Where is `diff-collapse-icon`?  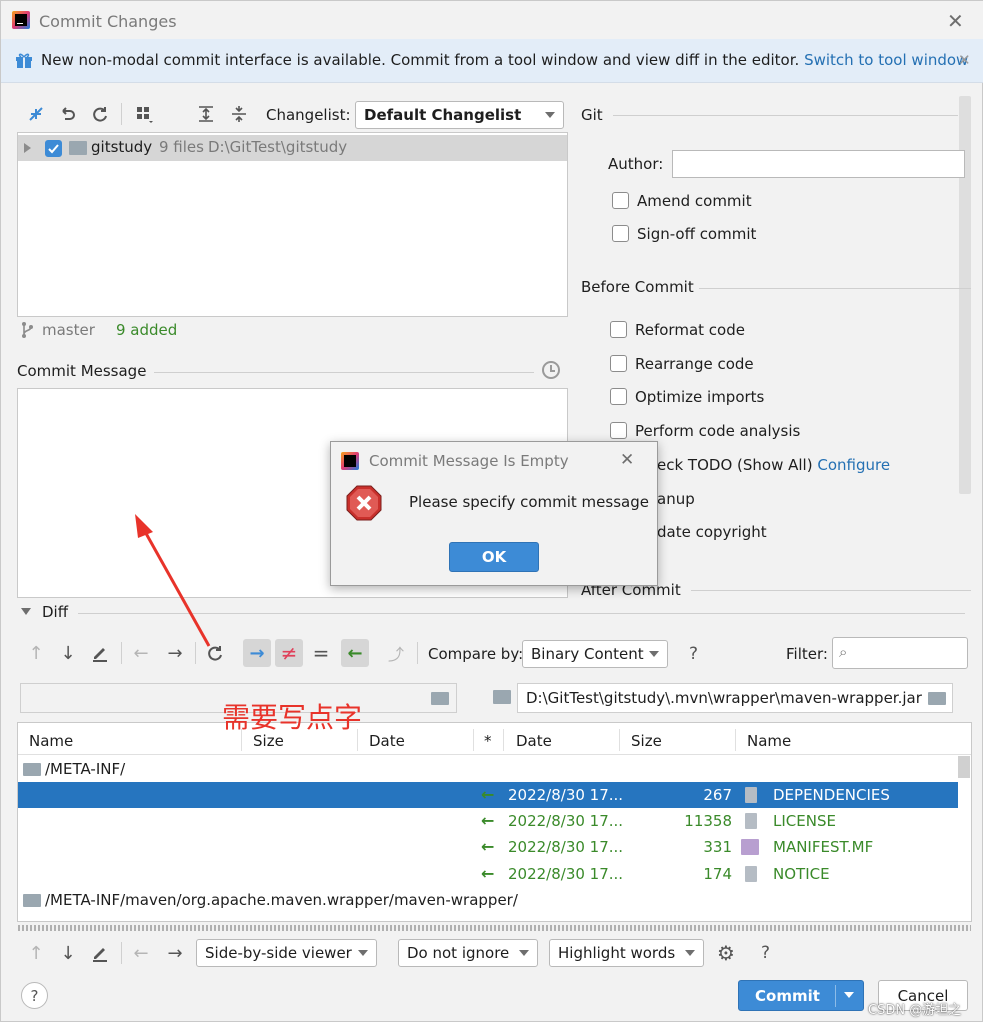 diff-collapse-icon is located at coordinates (26, 611).